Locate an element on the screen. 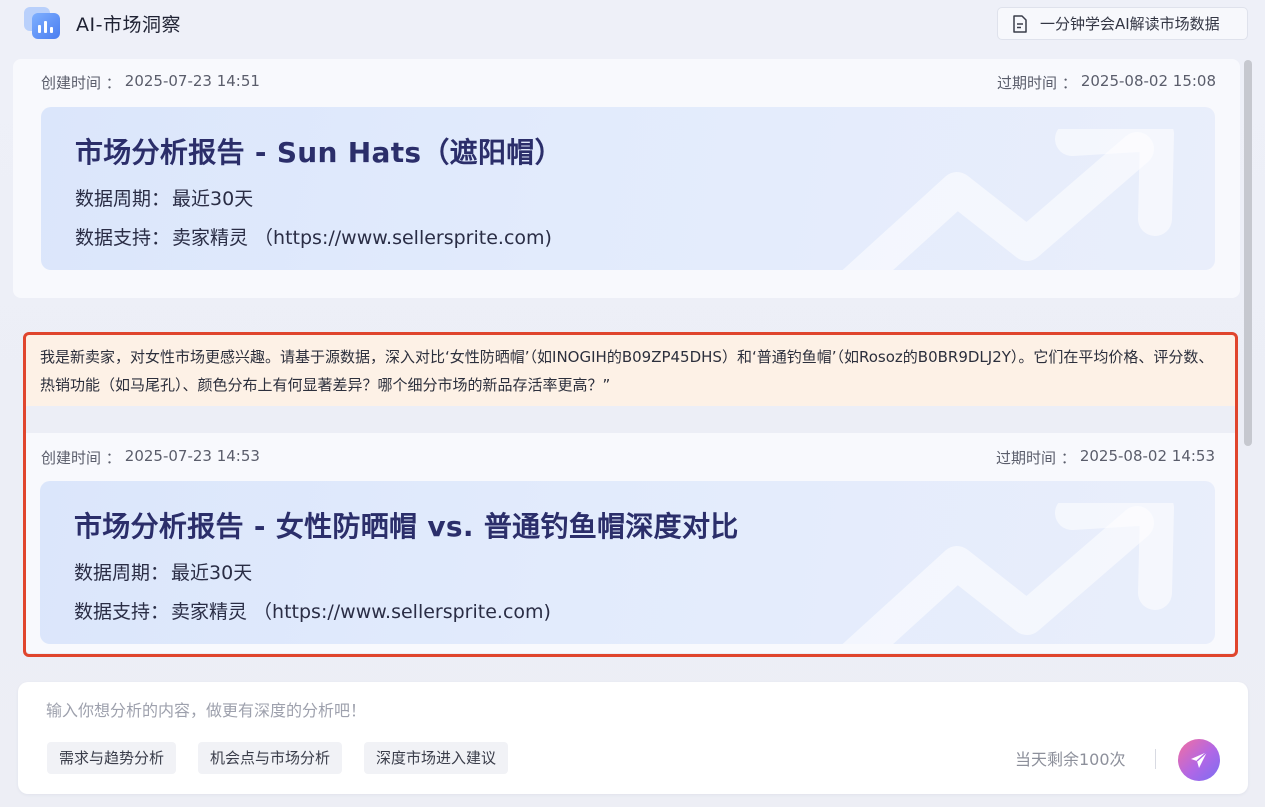 Image resolution: width=1265 pixels, height=807 pixels. expire-time: 过期时间 ： 2025-08-02 15:08 is located at coordinates (1106, 81).